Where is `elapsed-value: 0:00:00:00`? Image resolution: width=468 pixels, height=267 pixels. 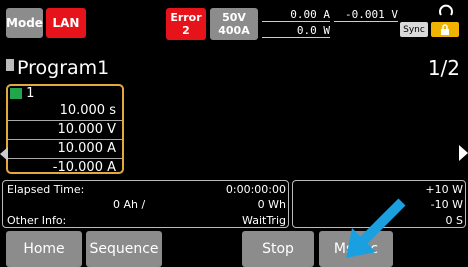
elapsed-value: 0:00:00:00 is located at coordinates (255, 189).